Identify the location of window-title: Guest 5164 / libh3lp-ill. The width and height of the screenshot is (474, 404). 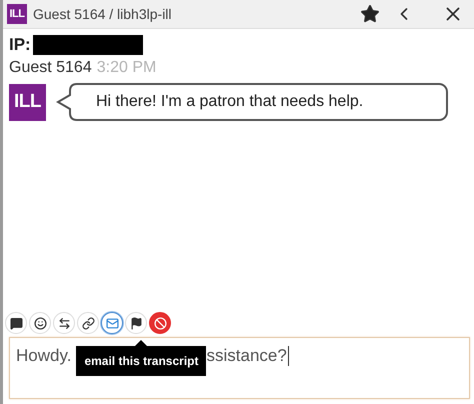
(103, 14).